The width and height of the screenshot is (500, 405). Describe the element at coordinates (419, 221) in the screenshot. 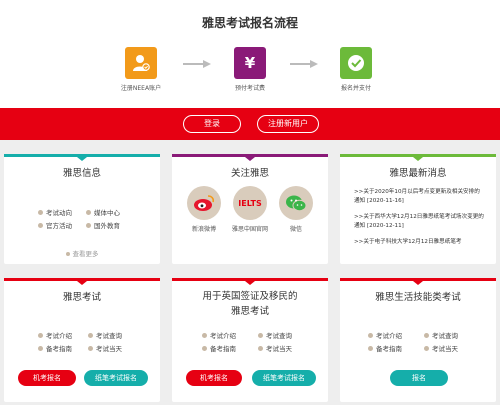

I see `news-item: >>关于西华大学12月12日雅思纸笔考试场次变更的通知 [2020-12-11]` at that location.